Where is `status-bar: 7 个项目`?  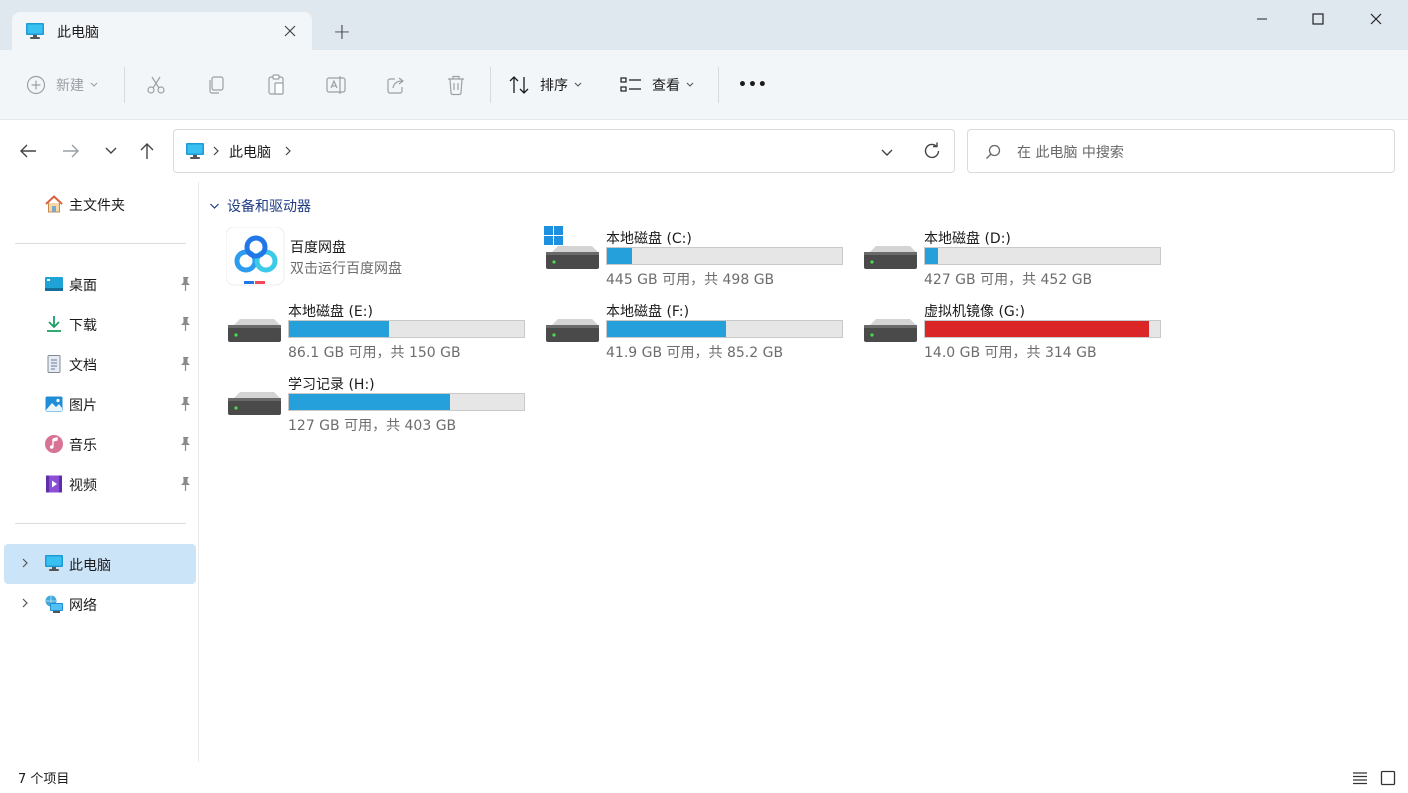
status-bar: 7 个项目 is located at coordinates (704, 777).